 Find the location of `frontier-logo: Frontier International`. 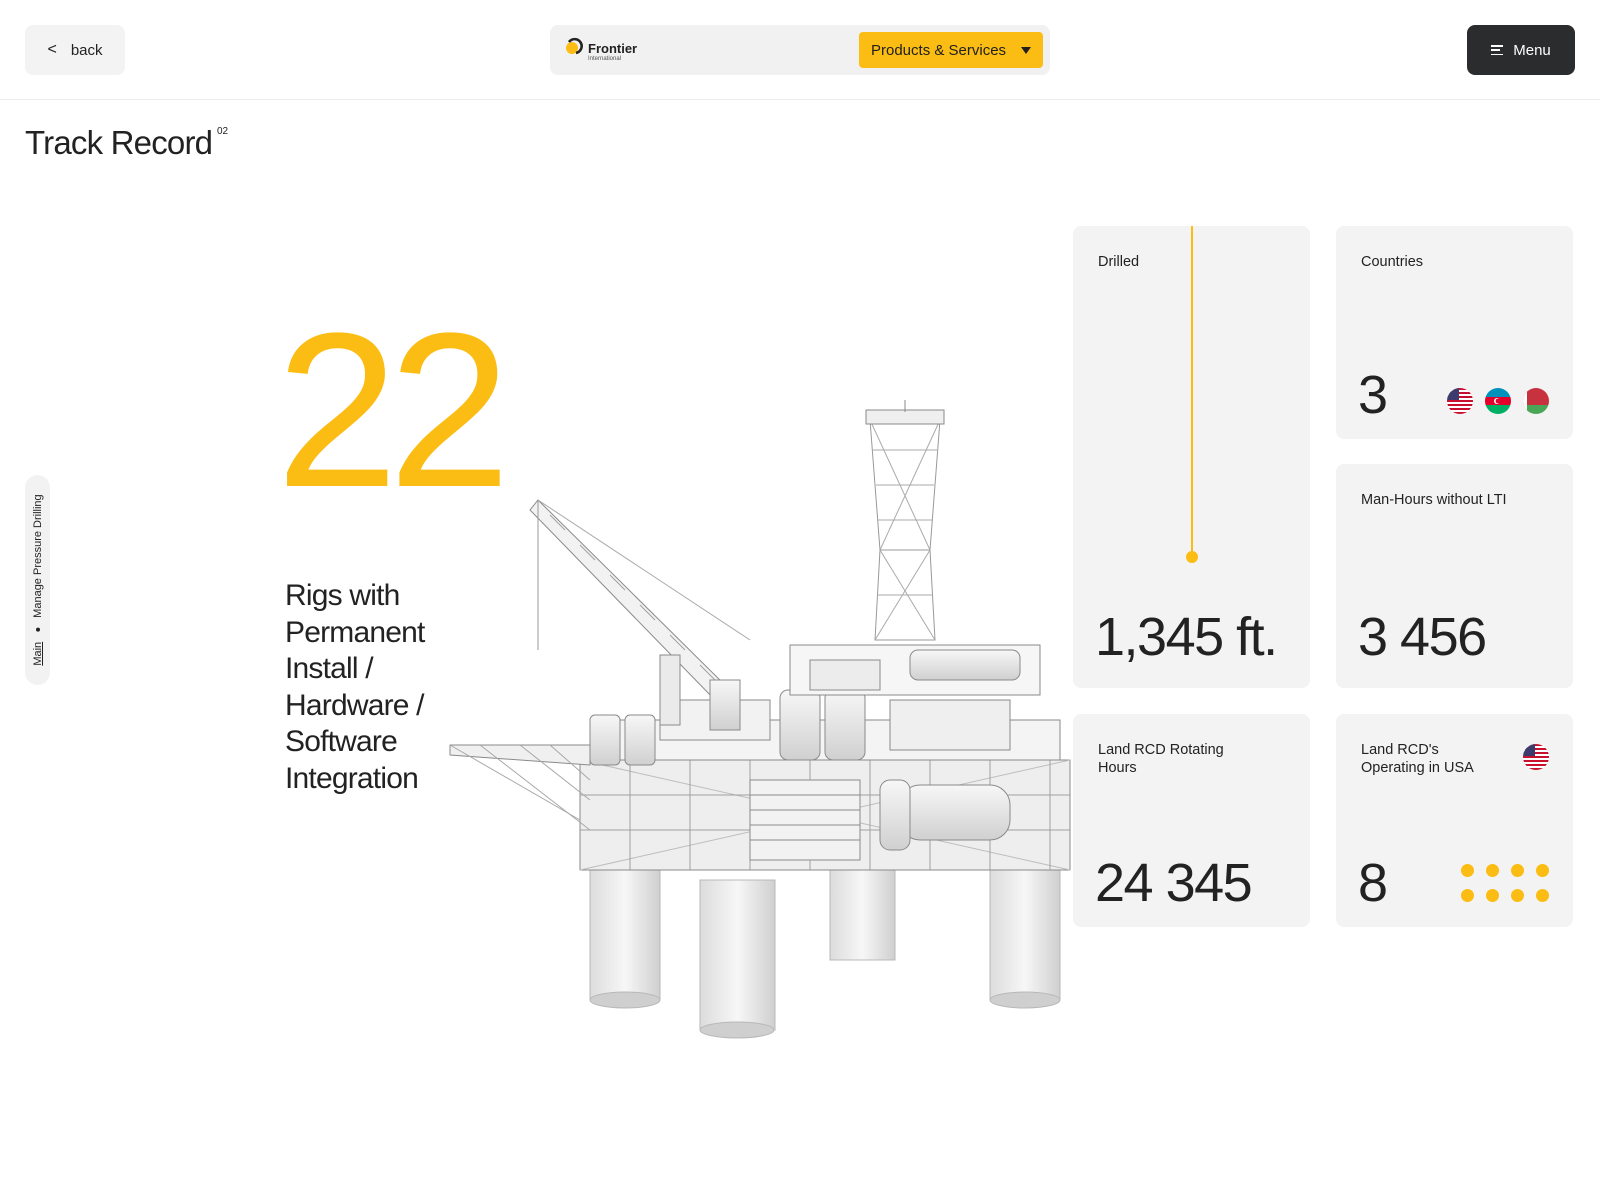

frontier-logo: Frontier International is located at coordinates (600, 49).